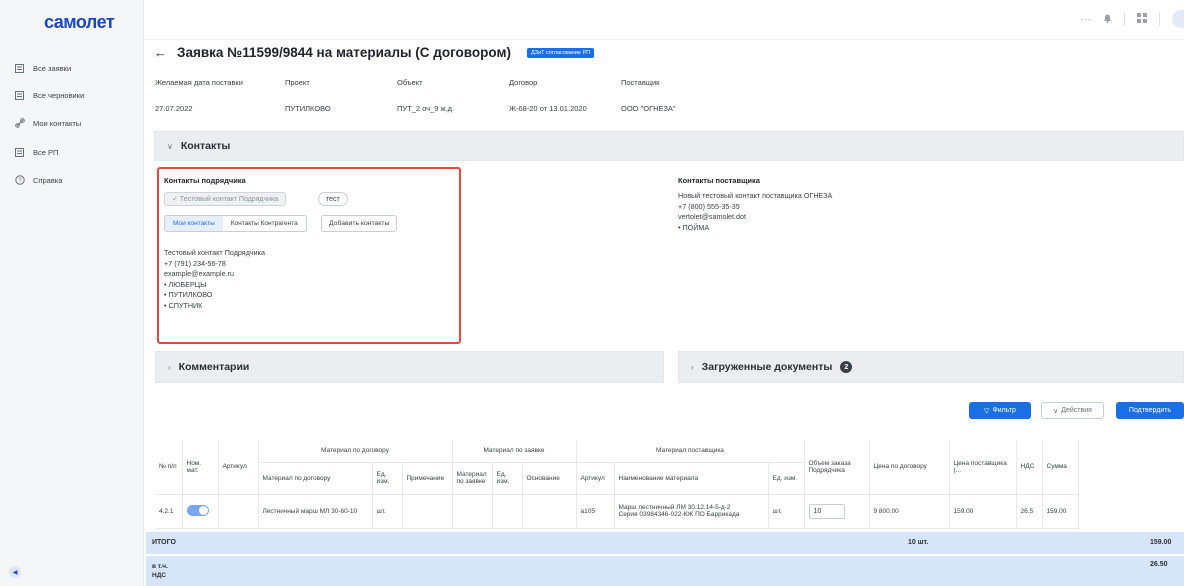 This screenshot has height=586, width=1184. What do you see at coordinates (79, 22) in the screenshot?
I see `app-logo: самолет` at bounding box center [79, 22].